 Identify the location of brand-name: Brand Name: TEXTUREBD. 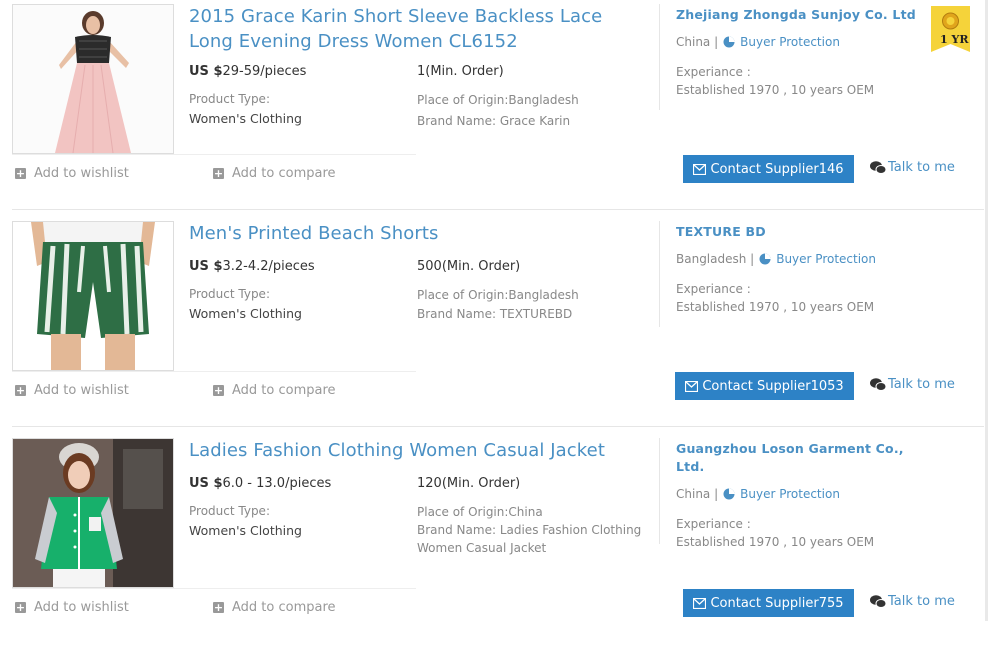
(495, 314).